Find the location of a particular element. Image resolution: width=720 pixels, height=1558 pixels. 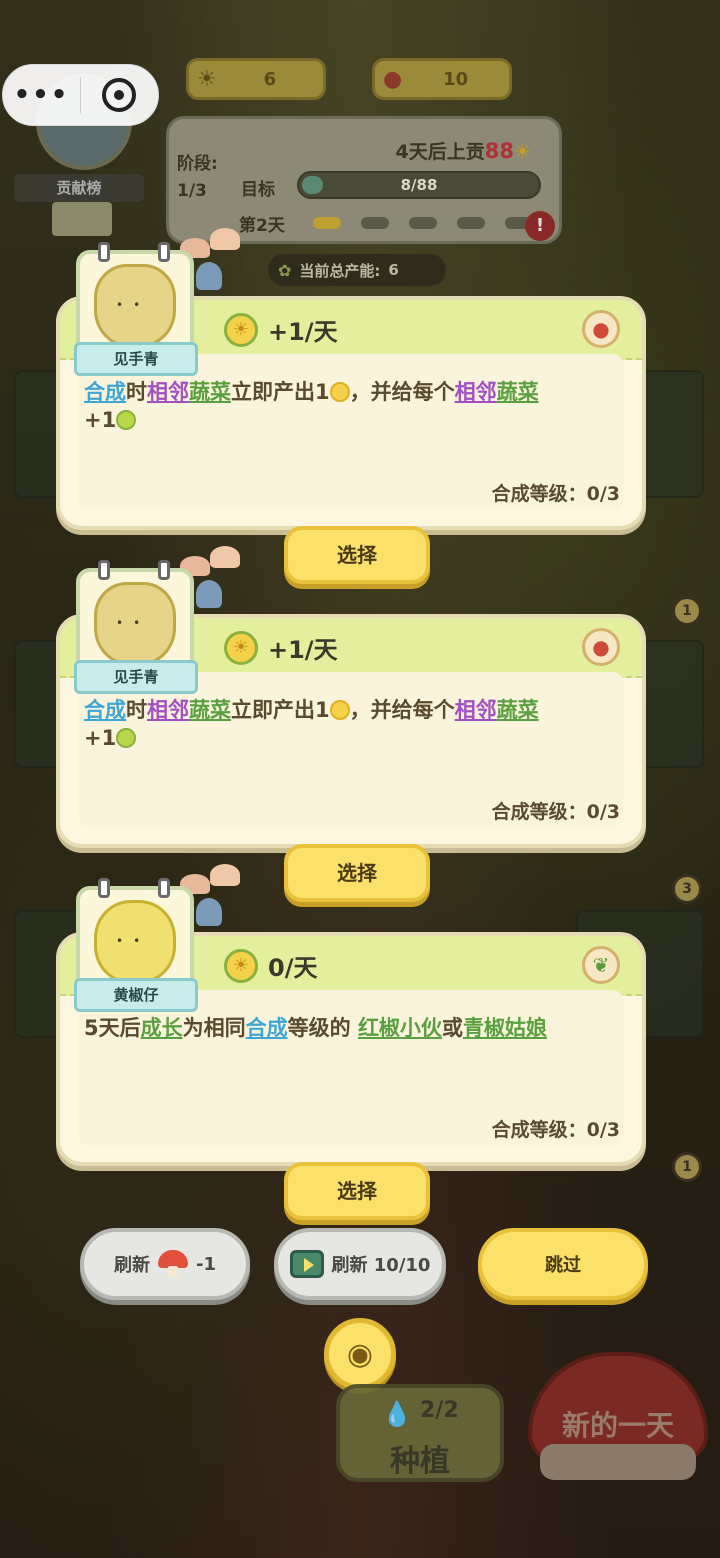

deadline-amount: 88 is located at coordinates (499, 151).